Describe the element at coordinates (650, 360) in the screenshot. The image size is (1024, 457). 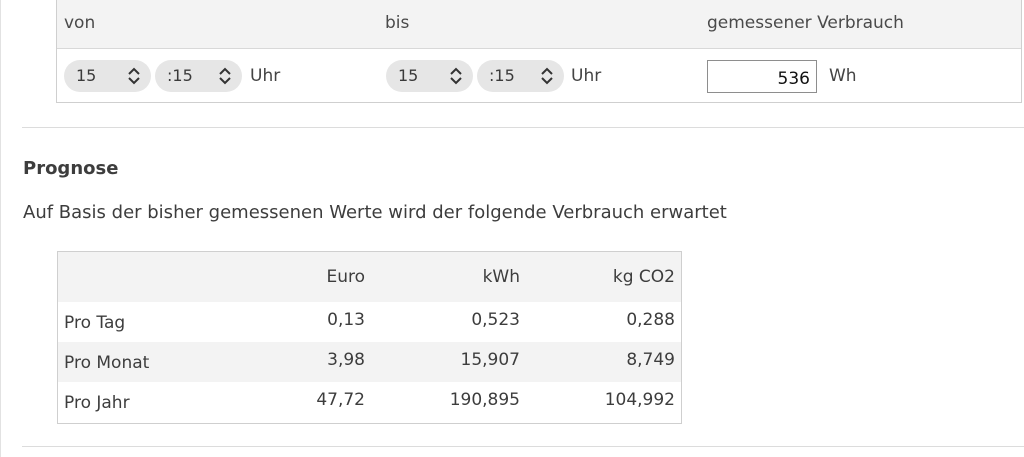
I see `cell-co2: 8,749` at that location.